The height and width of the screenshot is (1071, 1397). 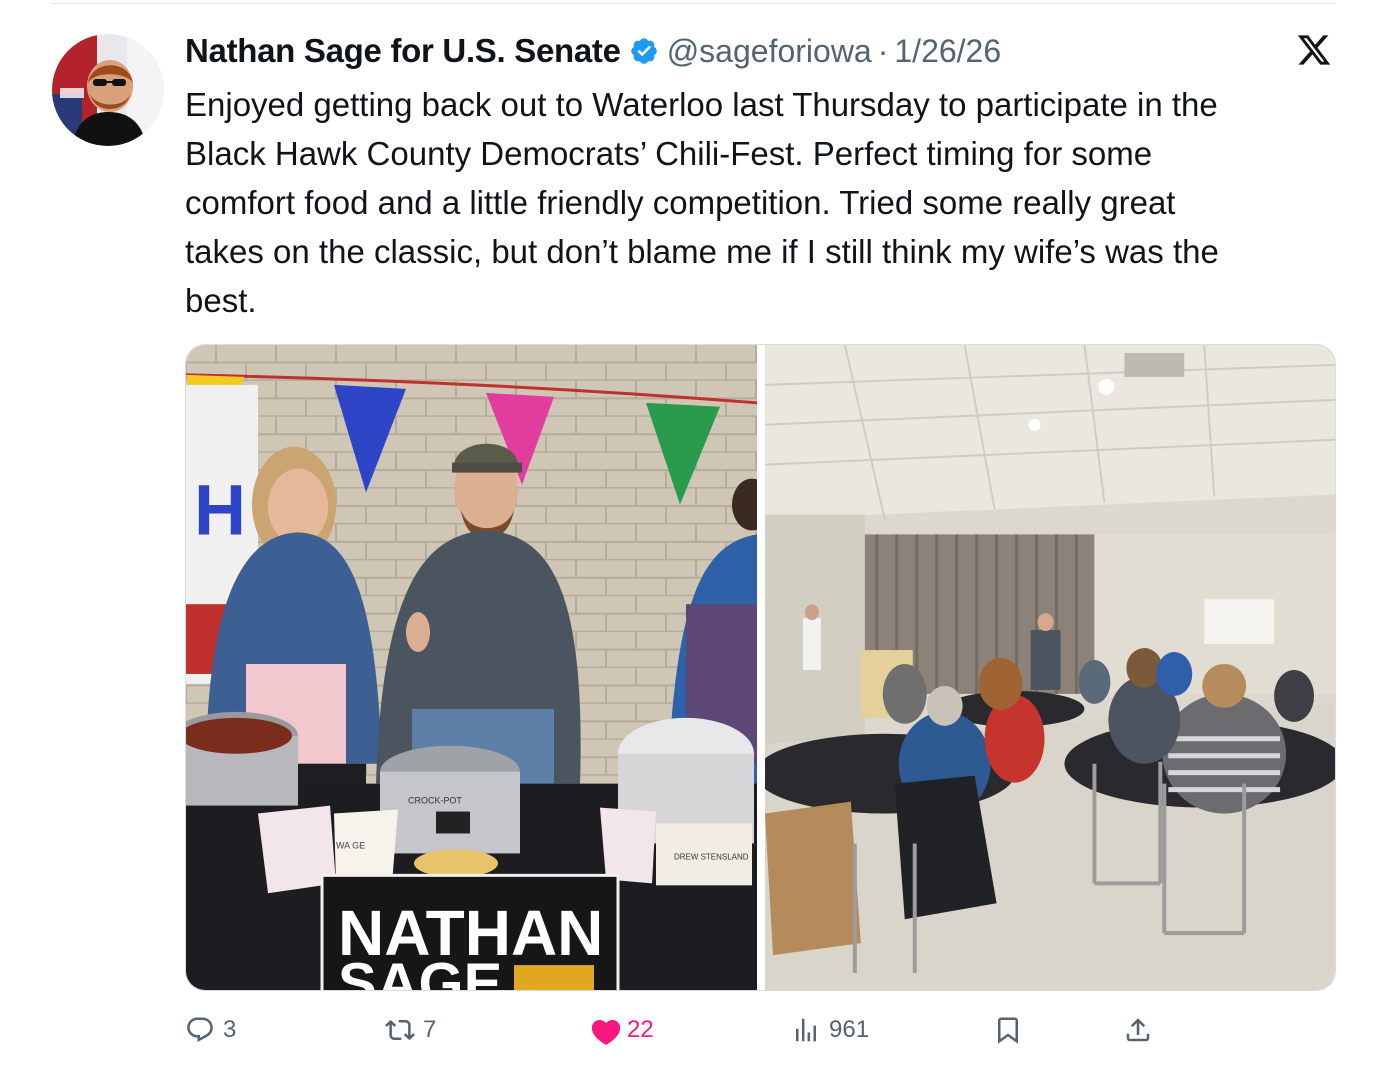 I want to click on repost-count: 7, so click(x=430, y=1029).